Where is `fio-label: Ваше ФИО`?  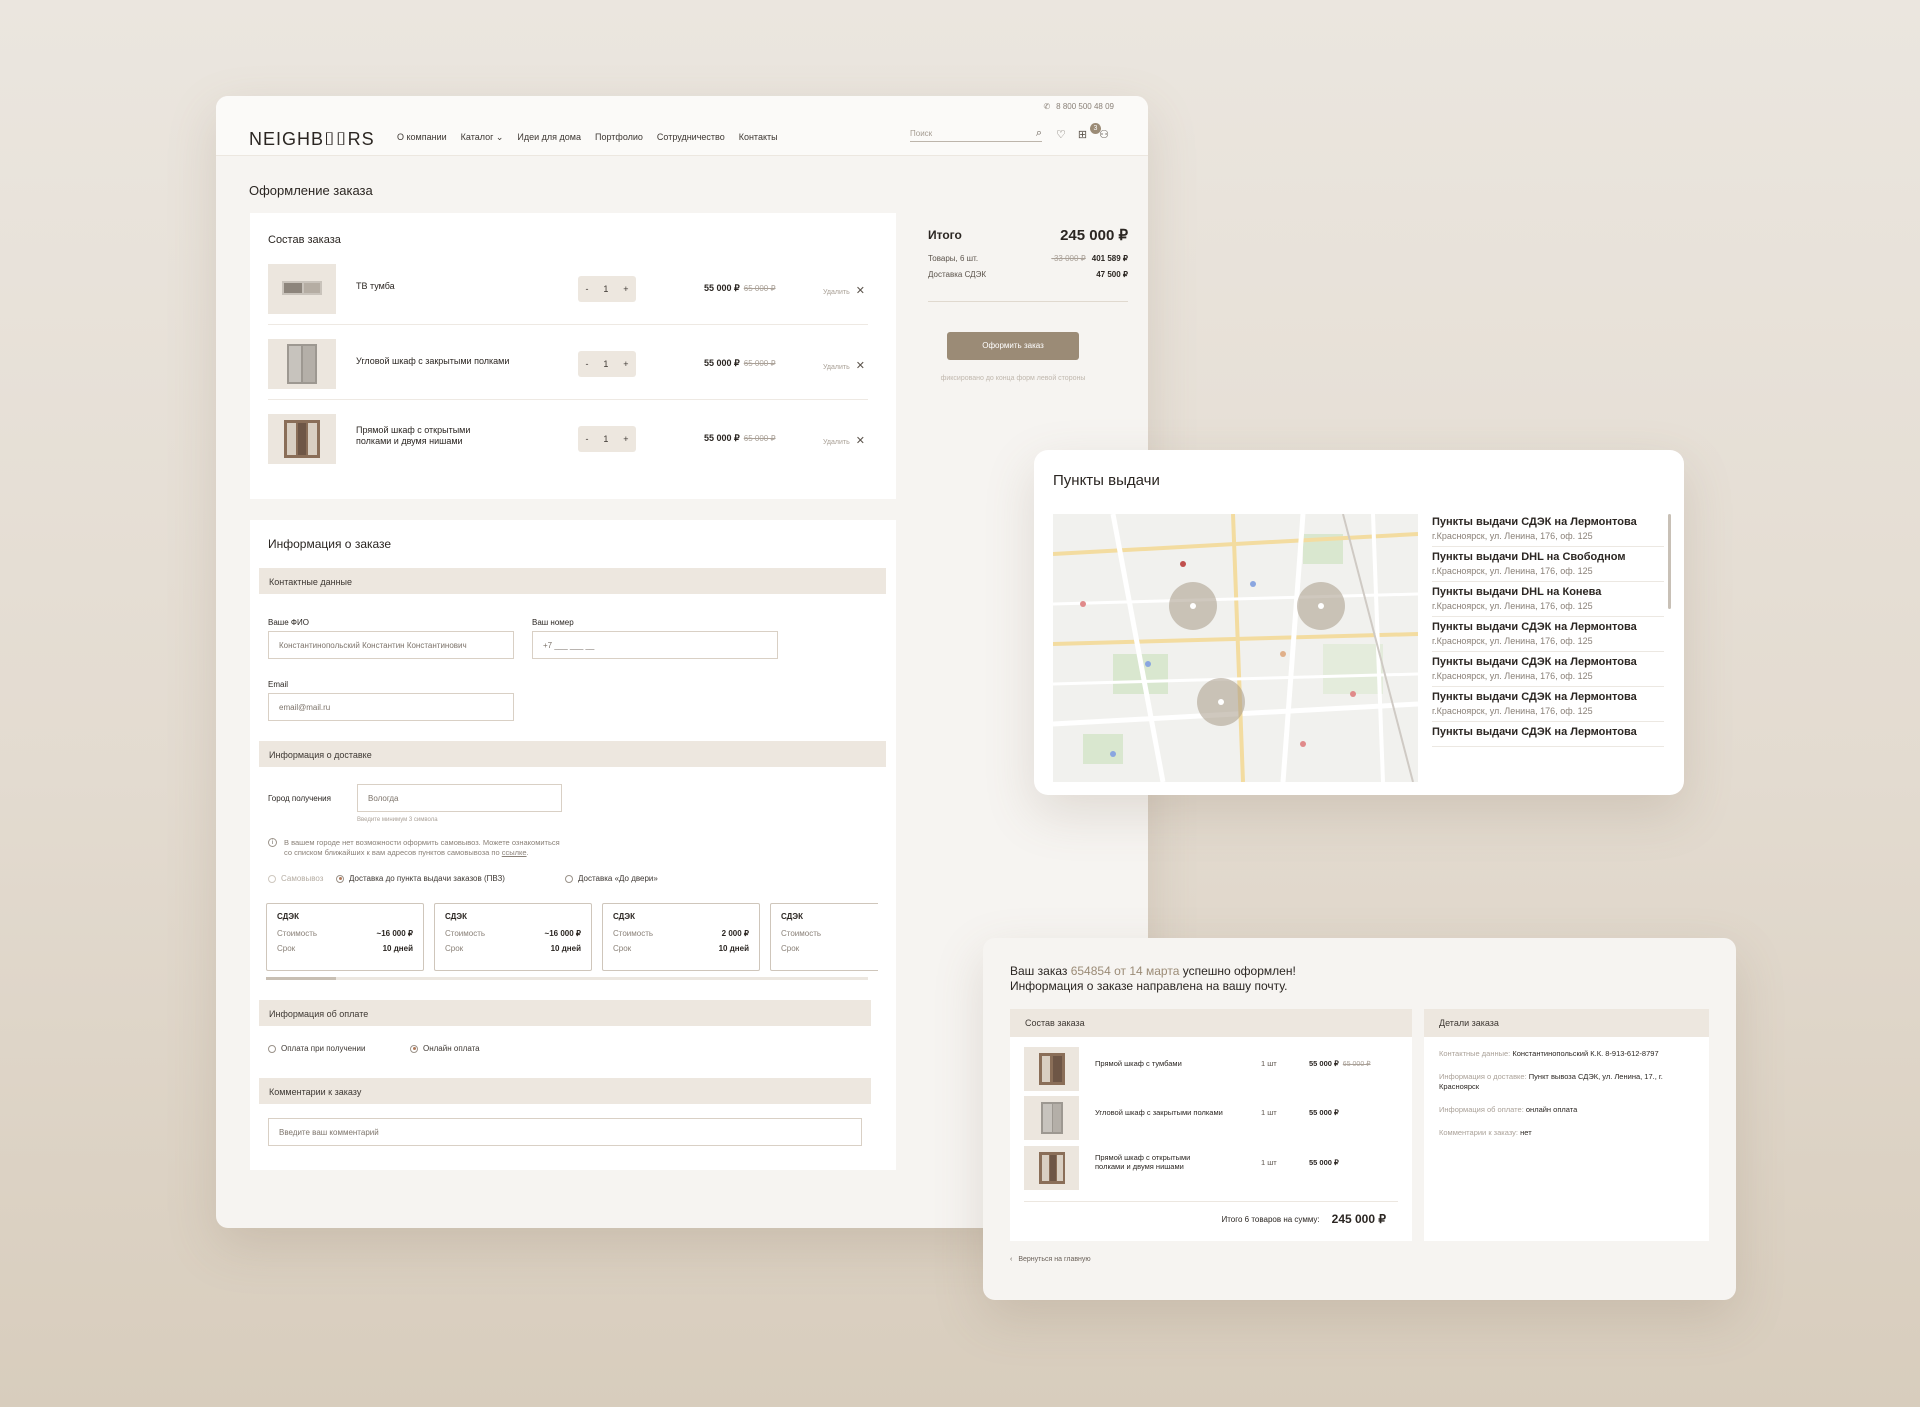
fio-label: Ваше ФИО is located at coordinates (288, 622).